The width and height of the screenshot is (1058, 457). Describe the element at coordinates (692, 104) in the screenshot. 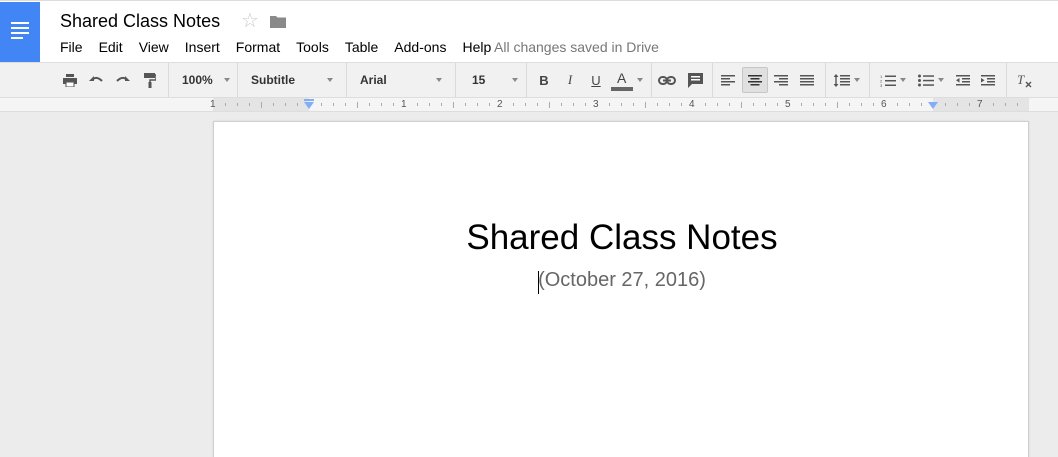

I see `ruler-label: 4` at that location.